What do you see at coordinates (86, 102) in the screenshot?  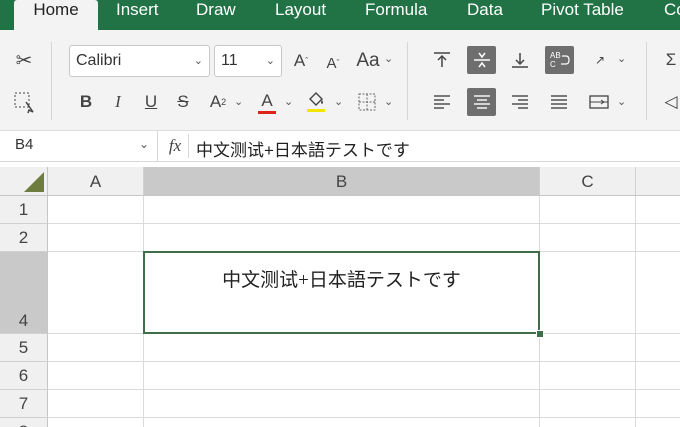 I see `bold-icon: B` at bounding box center [86, 102].